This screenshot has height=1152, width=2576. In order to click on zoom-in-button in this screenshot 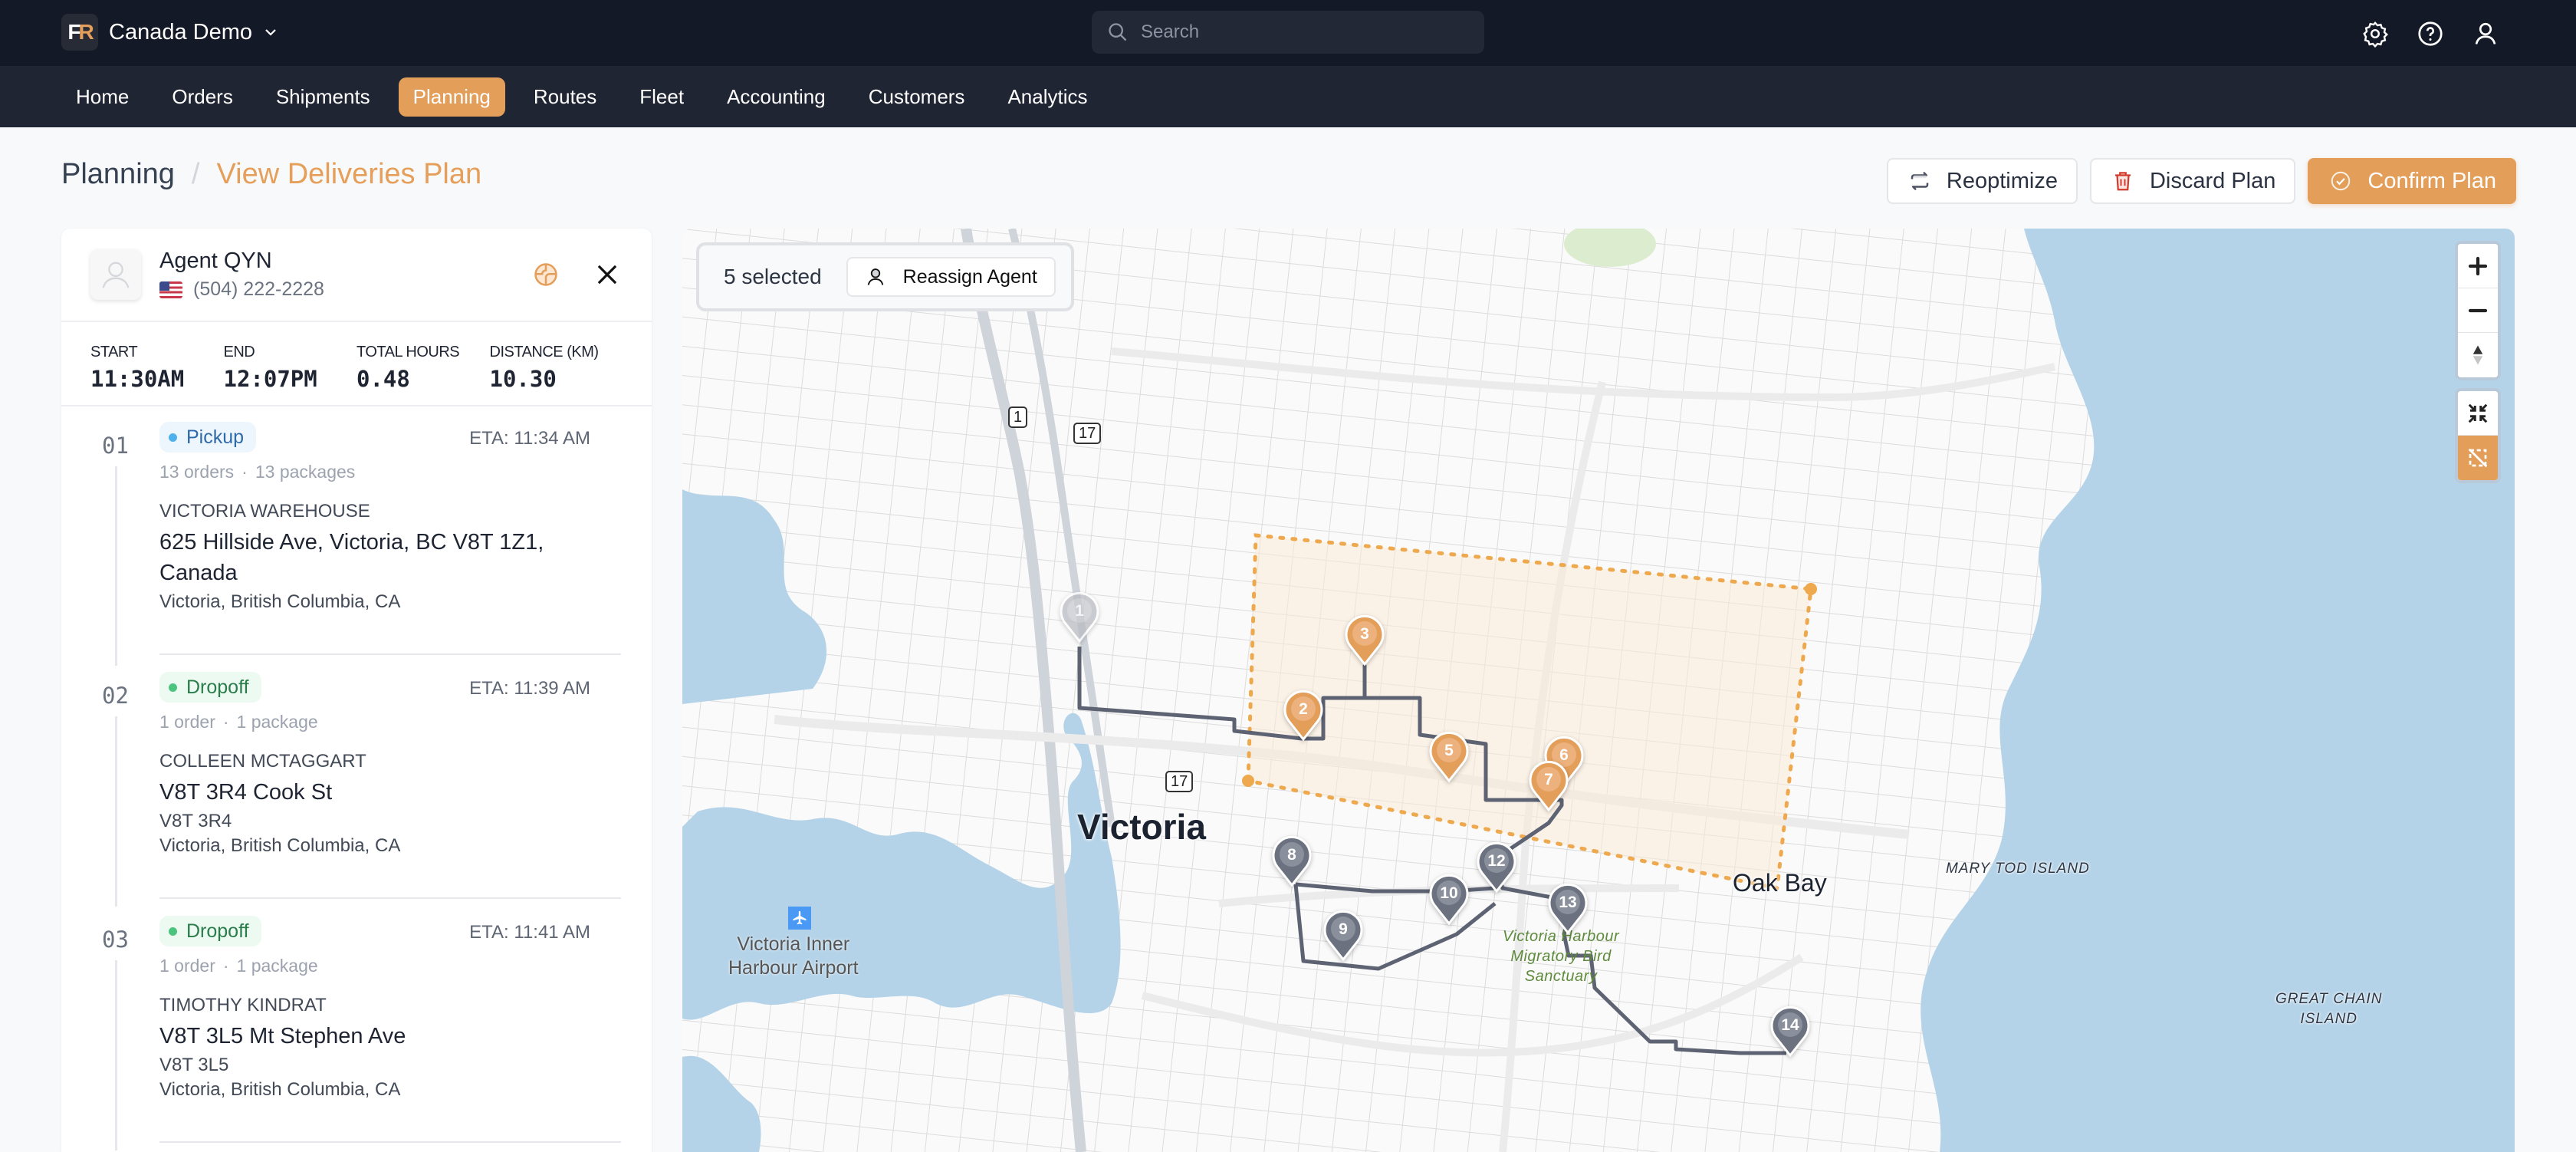, I will do `click(2478, 266)`.